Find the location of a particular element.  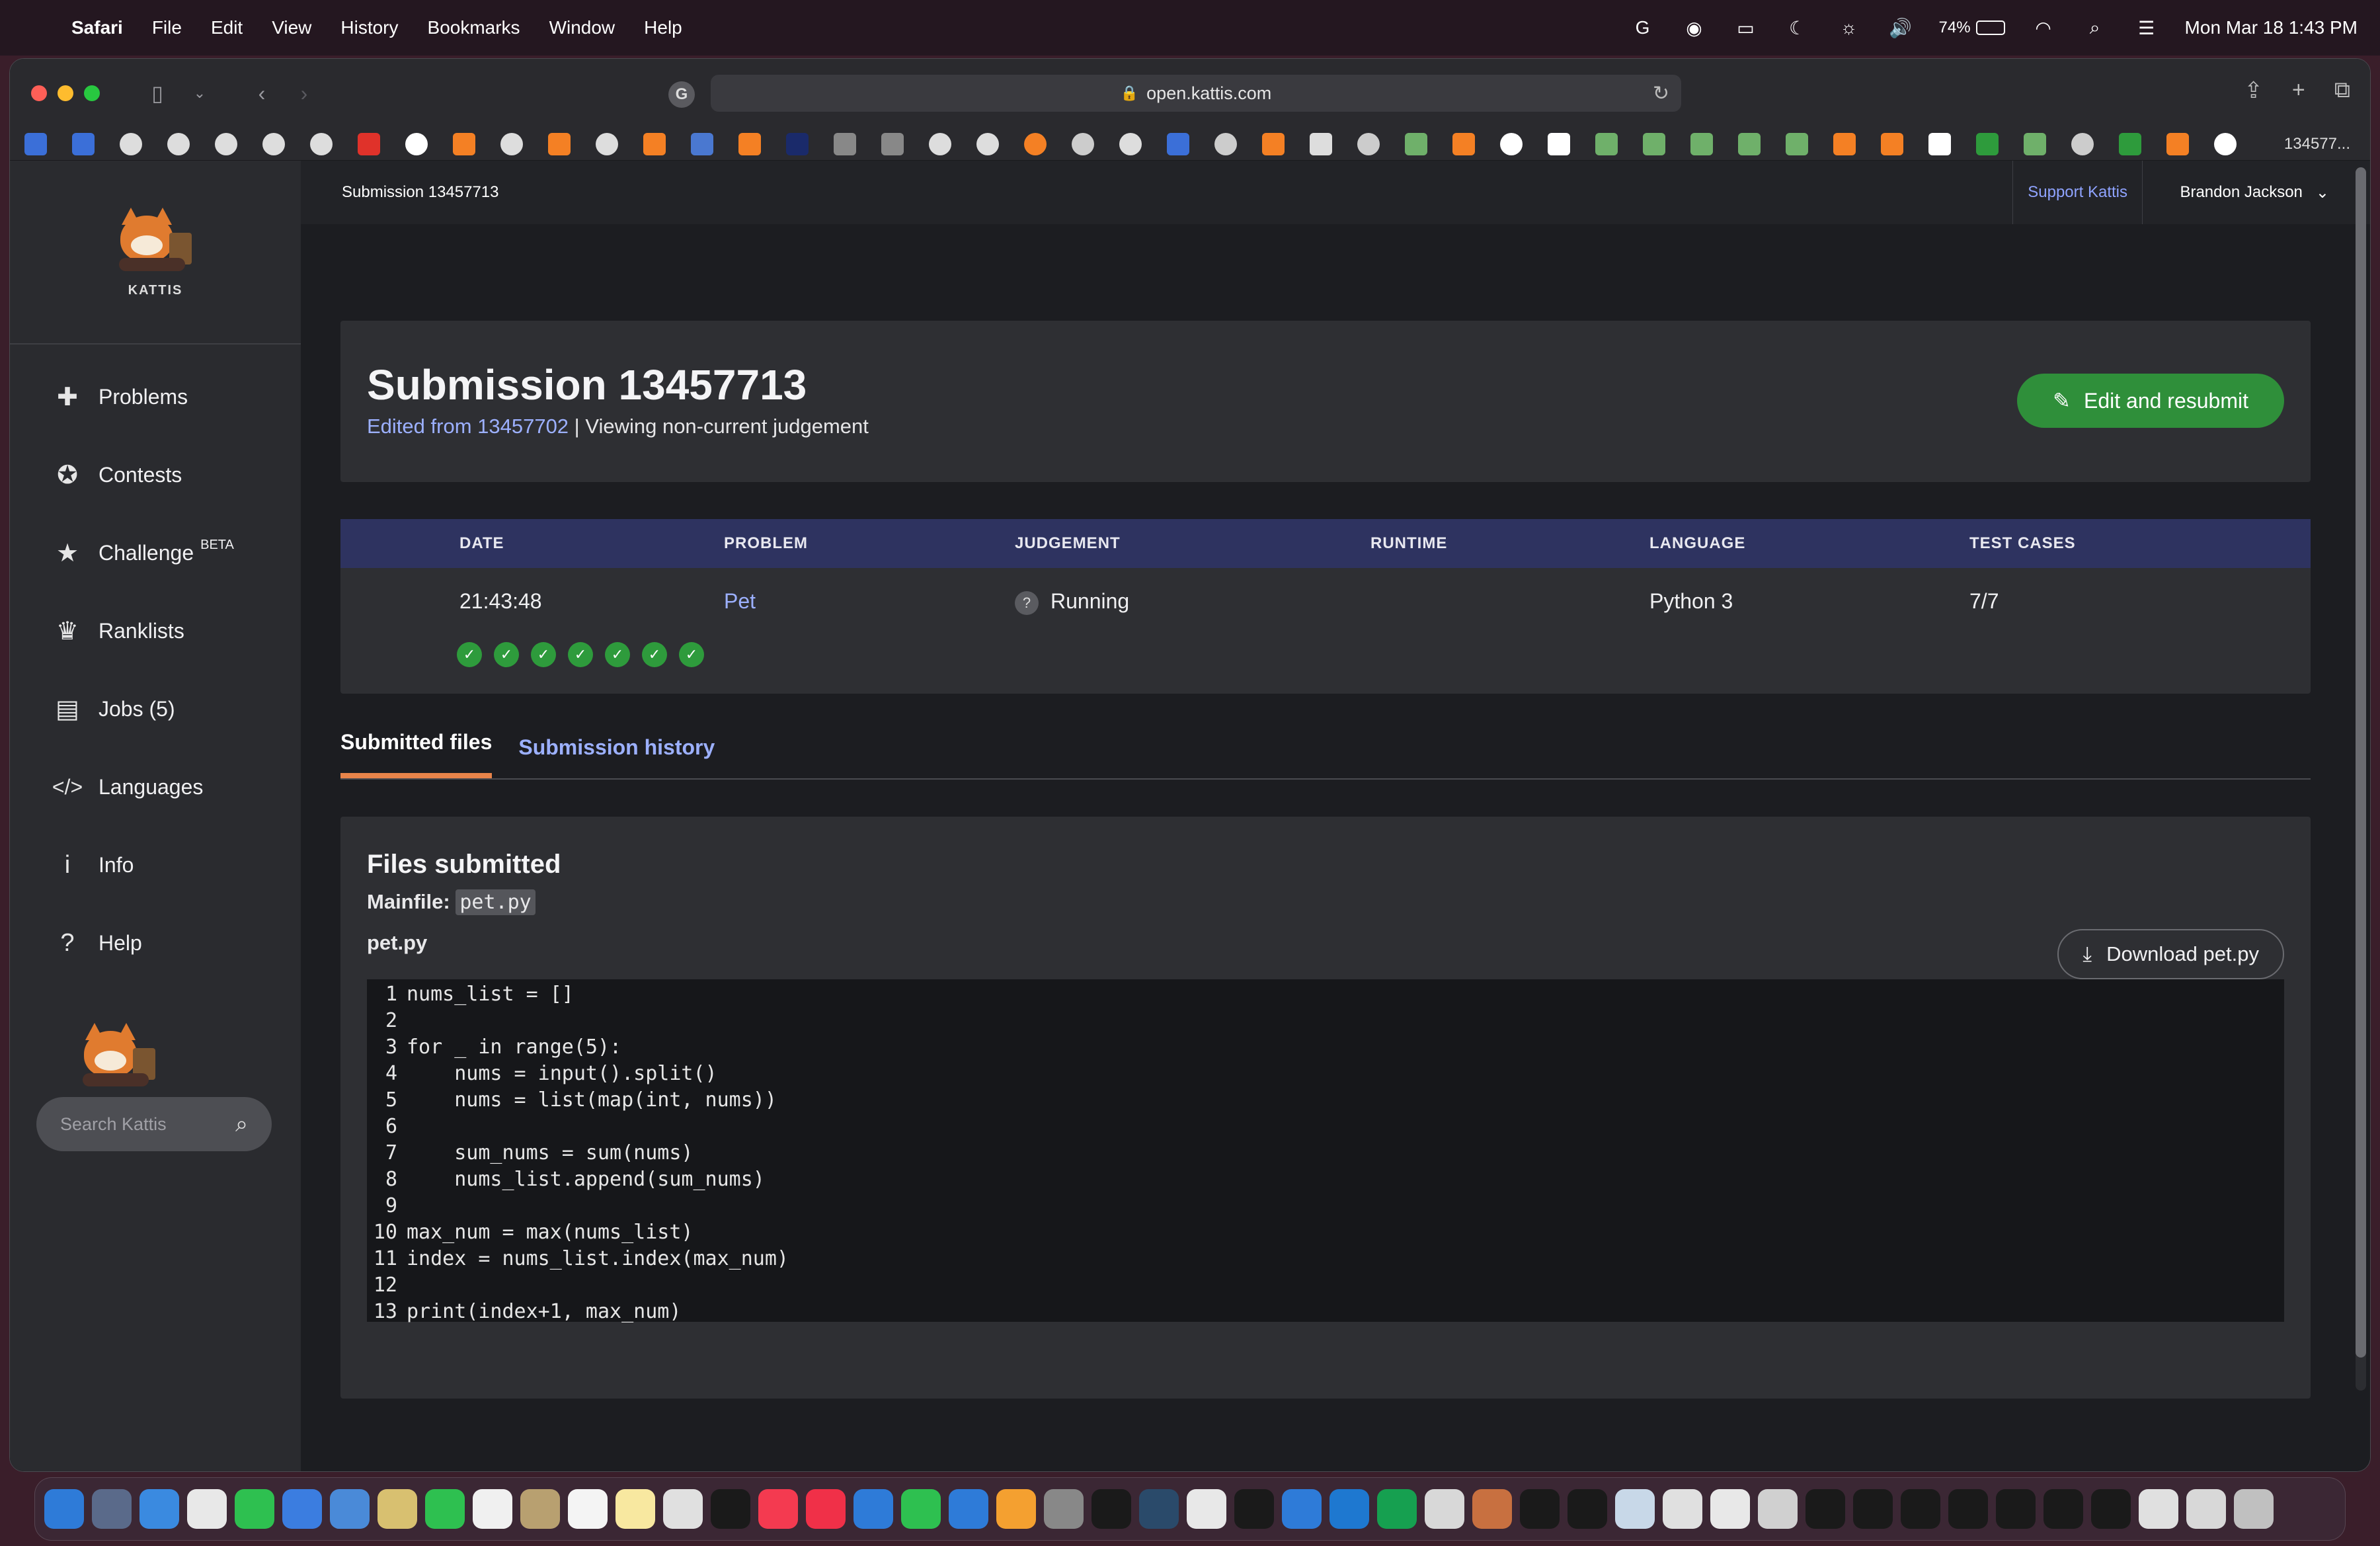

menu-app-name: Safari is located at coordinates (97, 27).